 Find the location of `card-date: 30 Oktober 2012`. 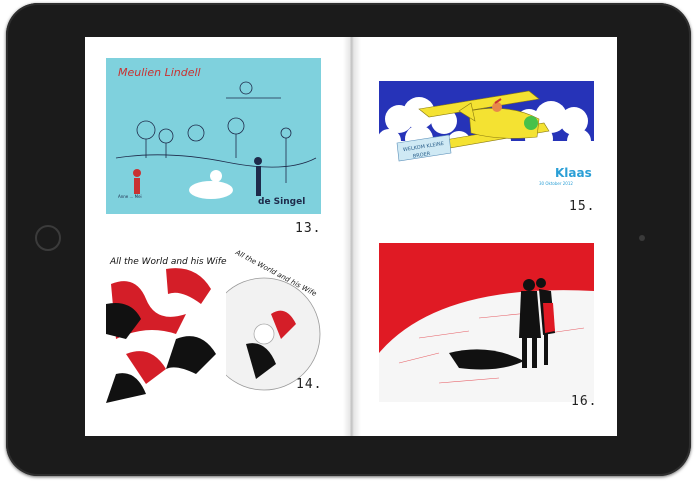

card-date: 30 Oktober 2012 is located at coordinates (556, 183).